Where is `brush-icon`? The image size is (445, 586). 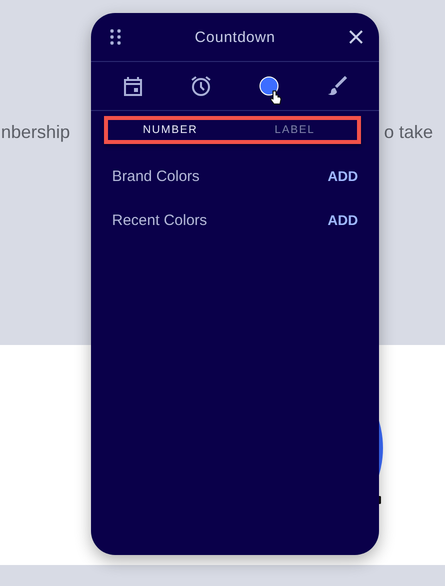 brush-icon is located at coordinates (337, 86).